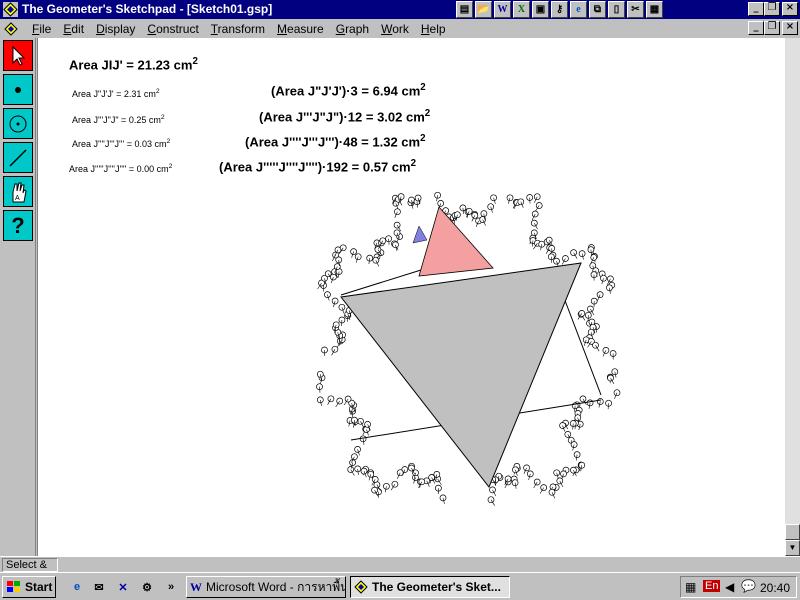  I want to click on straightedge-tool, so click(18, 157).